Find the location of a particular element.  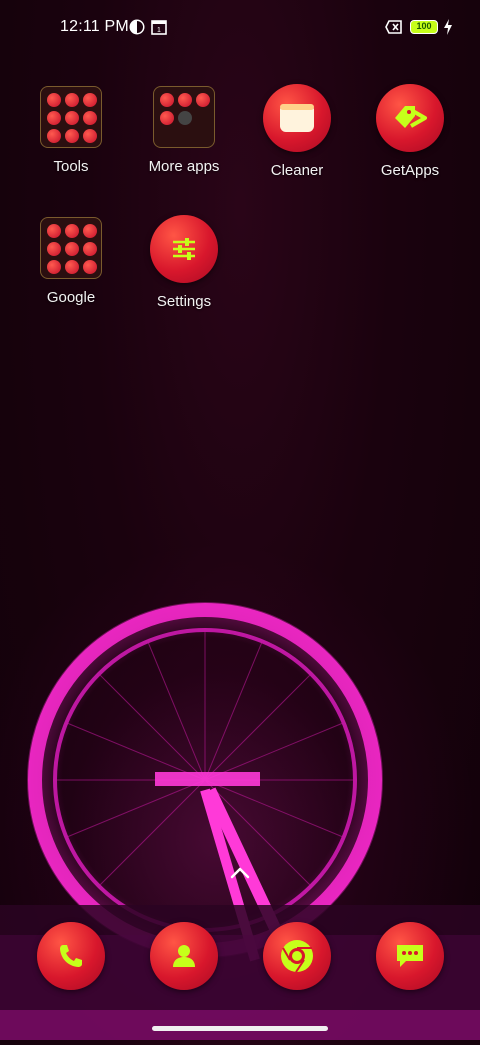

svg-text: 1 is located at coordinates (159, 30).